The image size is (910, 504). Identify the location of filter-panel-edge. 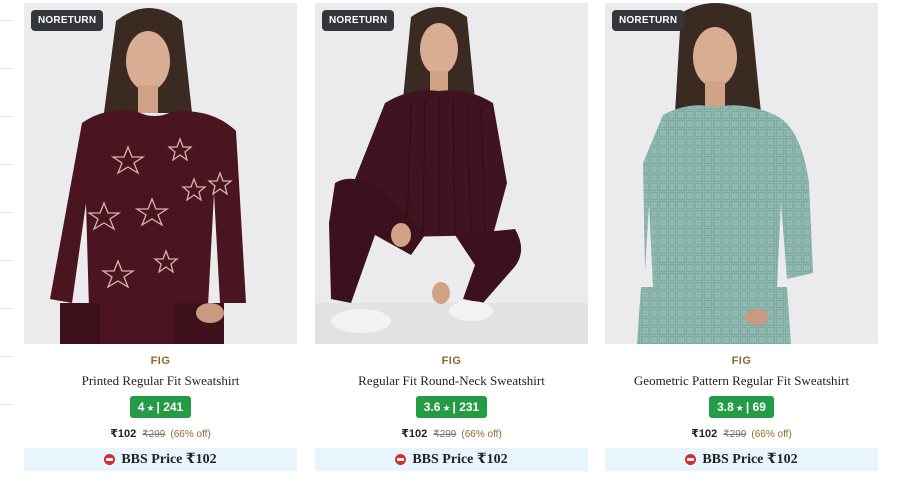
(6, 252).